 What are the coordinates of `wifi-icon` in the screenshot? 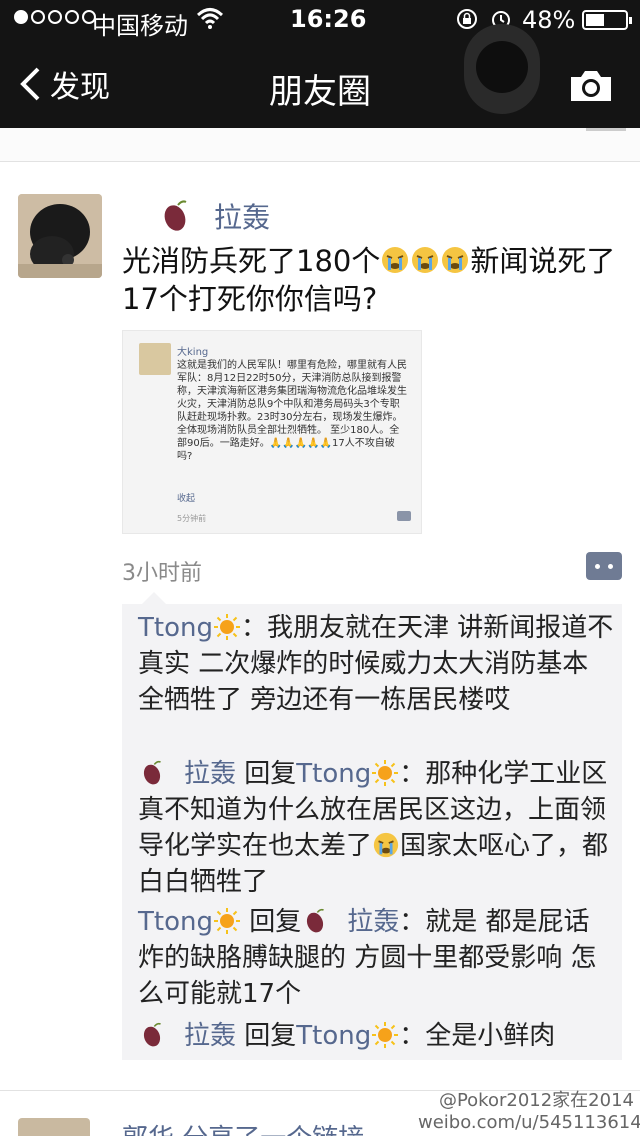 It's located at (210, 18).